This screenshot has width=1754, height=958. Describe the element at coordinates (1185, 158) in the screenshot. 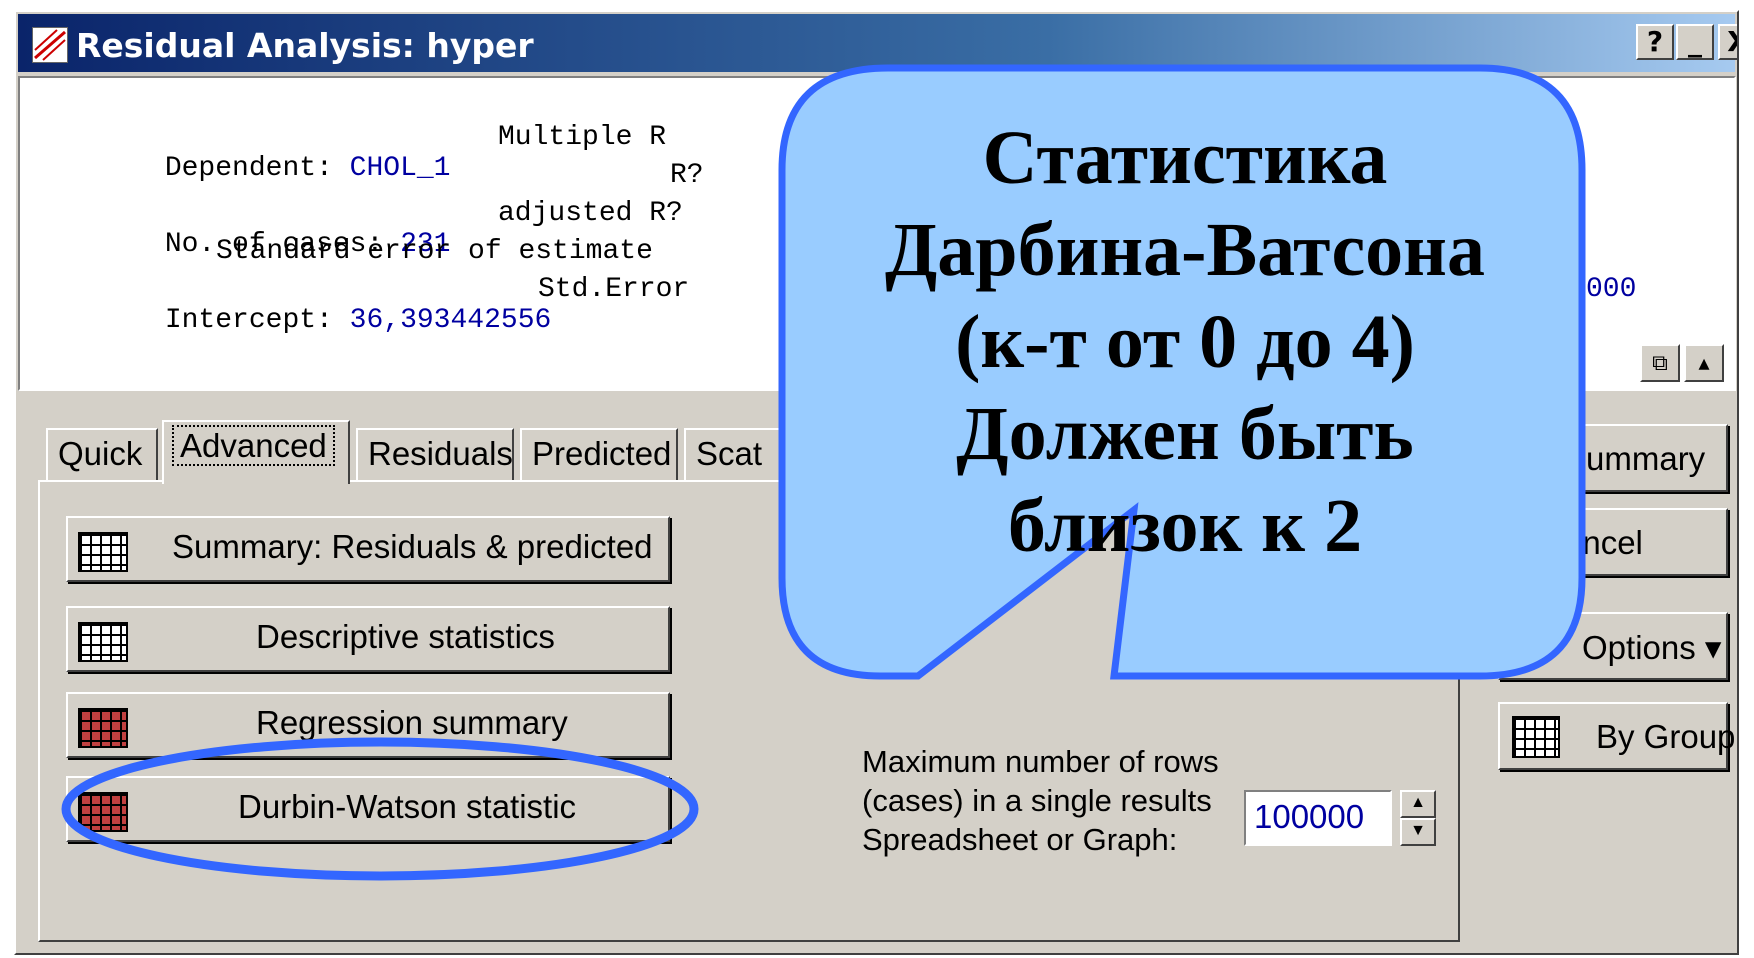

I see `callout-line: Статистика` at that location.